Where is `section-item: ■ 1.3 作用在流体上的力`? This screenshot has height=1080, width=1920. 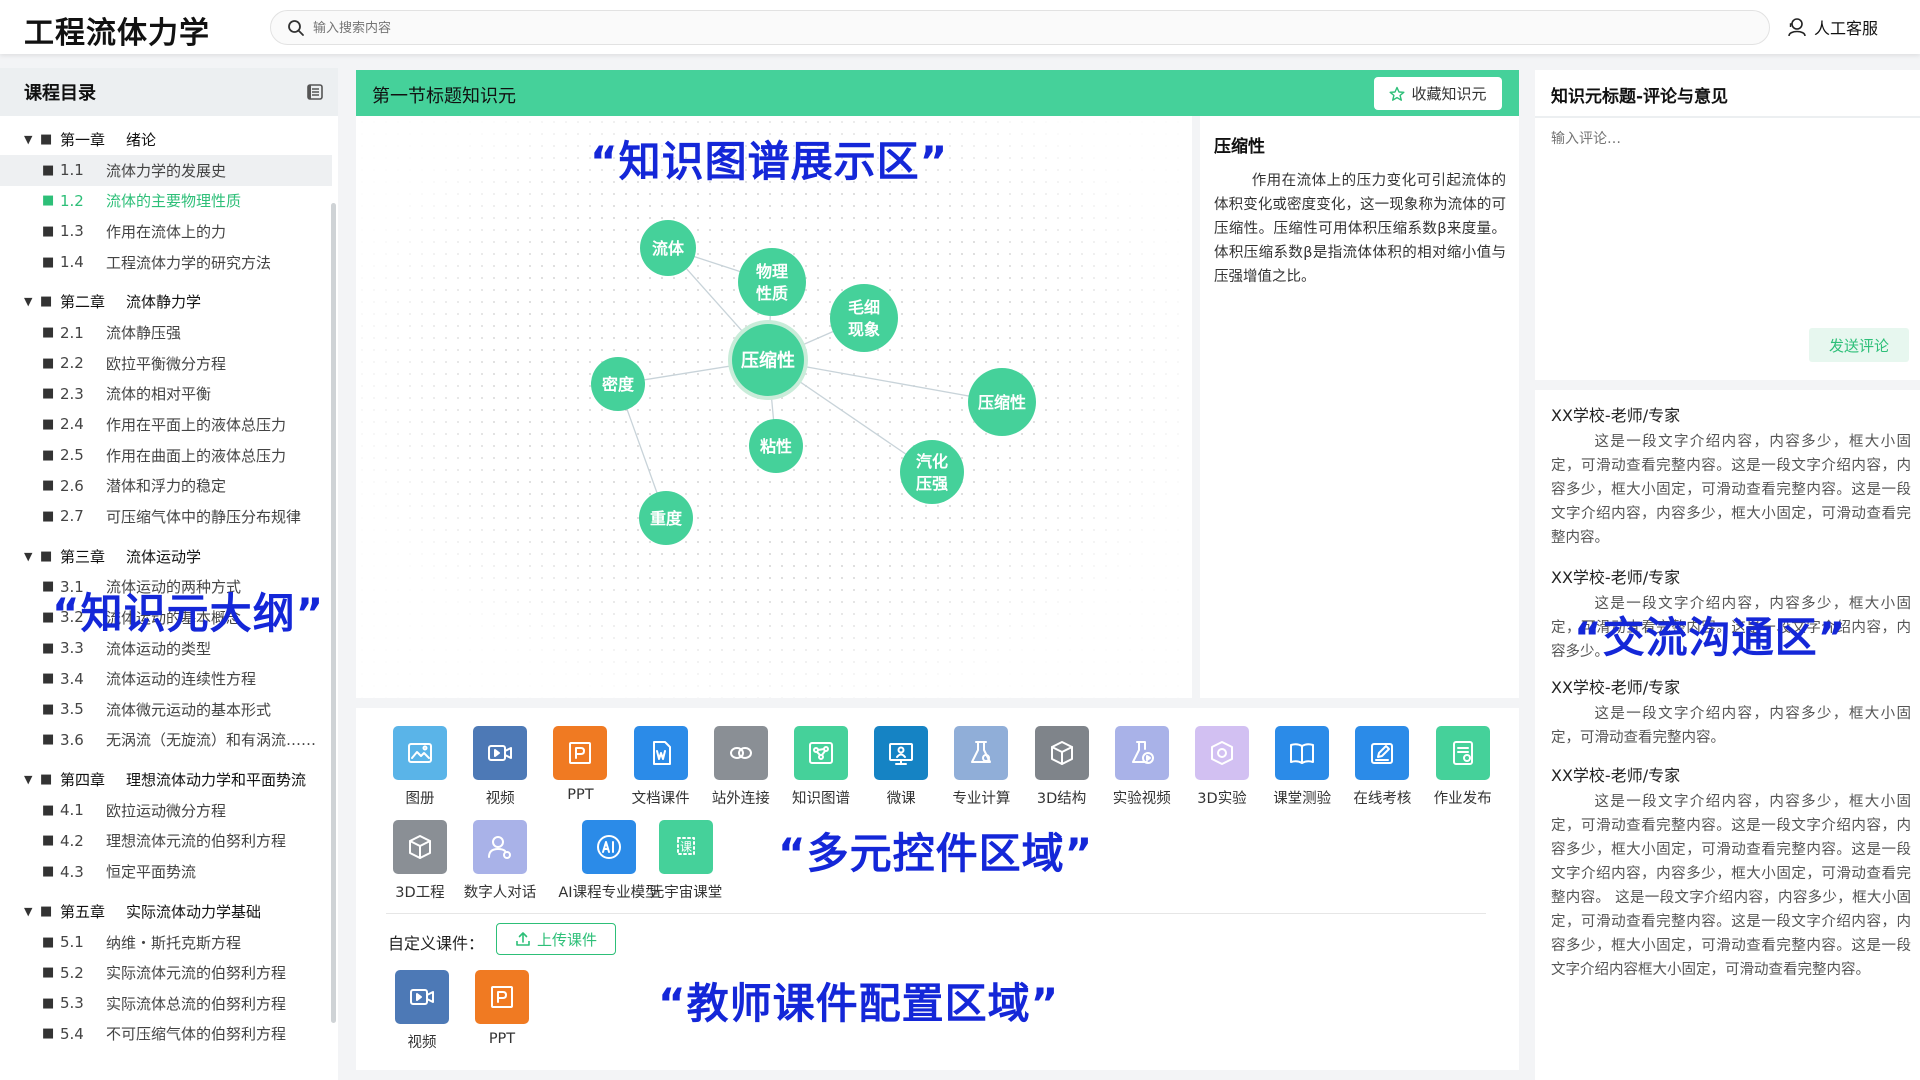 section-item: ■ 1.3 作用在流体上的力 is located at coordinates (166, 231).